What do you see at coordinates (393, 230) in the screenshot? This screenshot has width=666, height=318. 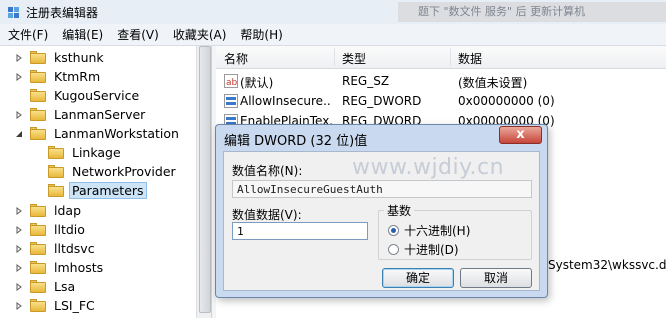 I see `radio-selected-icon` at bounding box center [393, 230].